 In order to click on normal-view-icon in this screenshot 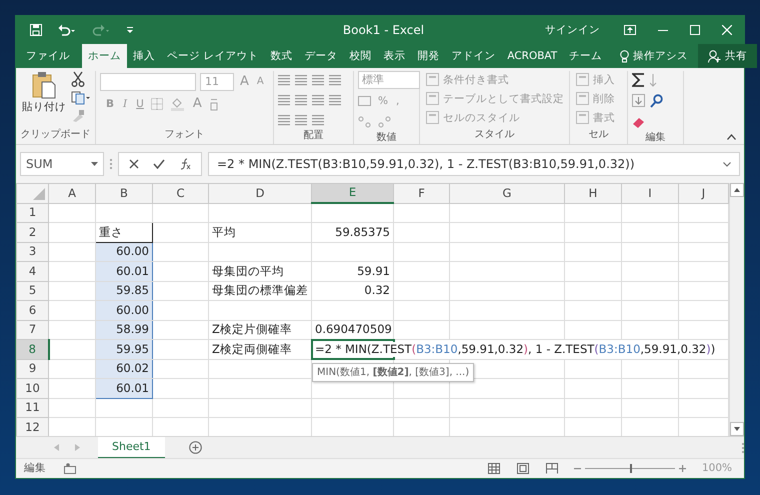, I will do `click(494, 468)`.